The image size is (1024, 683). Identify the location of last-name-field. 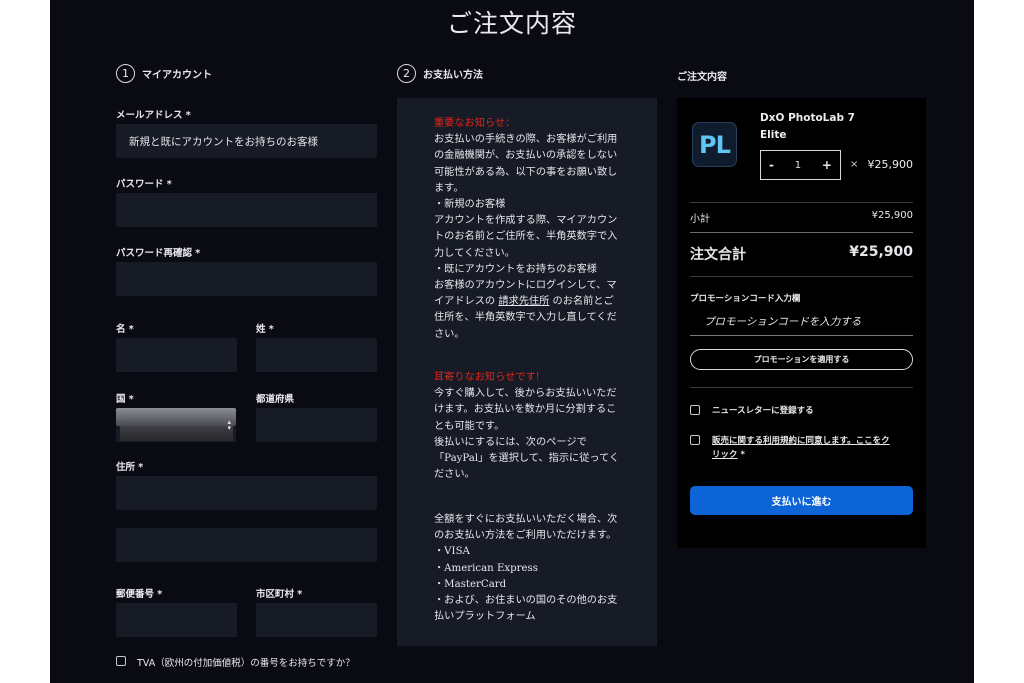
(316, 355).